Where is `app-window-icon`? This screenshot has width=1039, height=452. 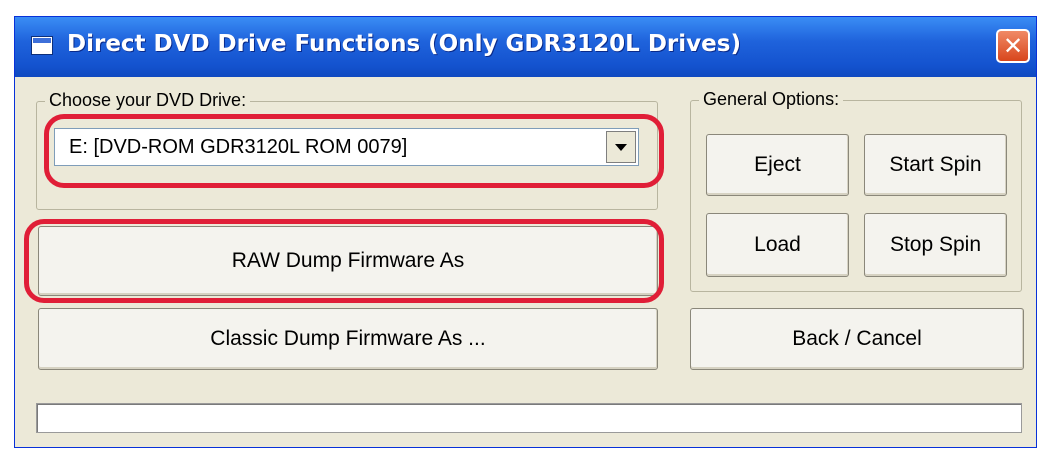 app-window-icon is located at coordinates (42, 45).